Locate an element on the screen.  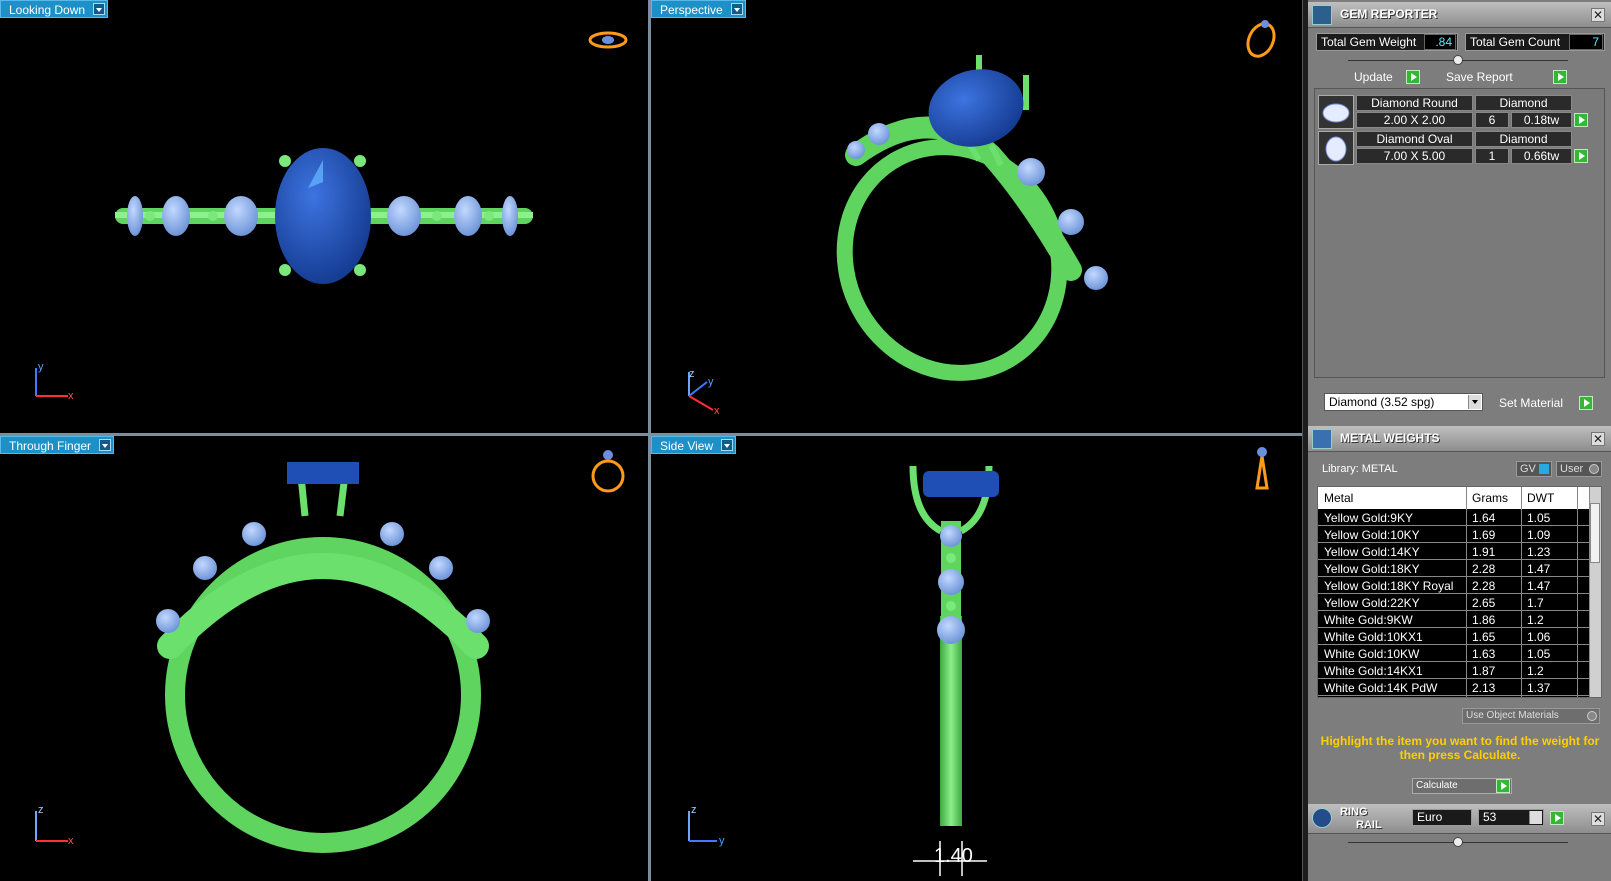
round-diamond-thumbnail is located at coordinates (1336, 112).